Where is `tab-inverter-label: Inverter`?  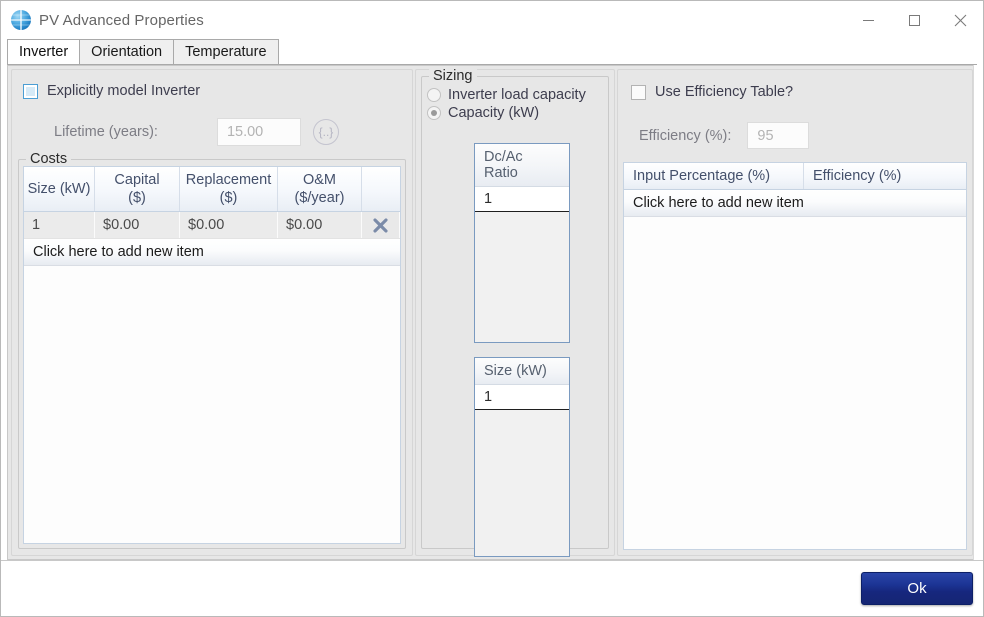 tab-inverter-label: Inverter is located at coordinates (44, 52).